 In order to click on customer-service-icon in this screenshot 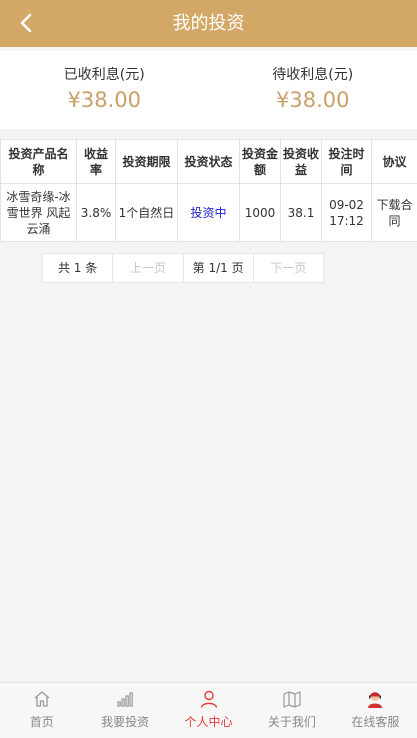, I will do `click(375, 700)`.